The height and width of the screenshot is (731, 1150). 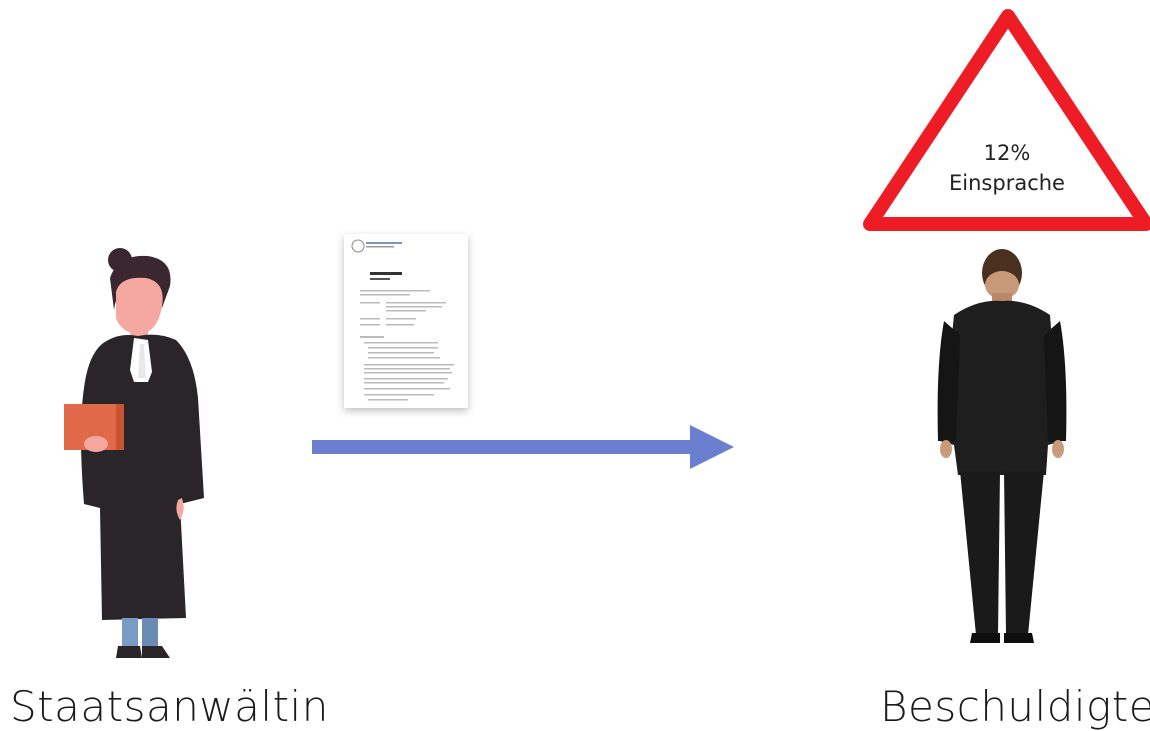 I want to click on prosecutor-figure, so click(x=134, y=453).